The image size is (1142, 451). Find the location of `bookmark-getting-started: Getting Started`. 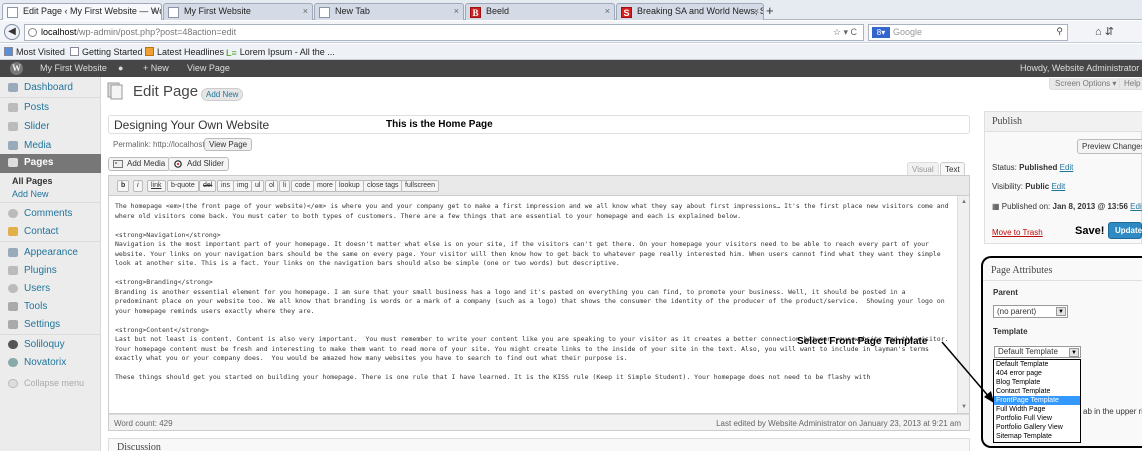

bookmark-getting-started: Getting Started is located at coordinates (106, 52).